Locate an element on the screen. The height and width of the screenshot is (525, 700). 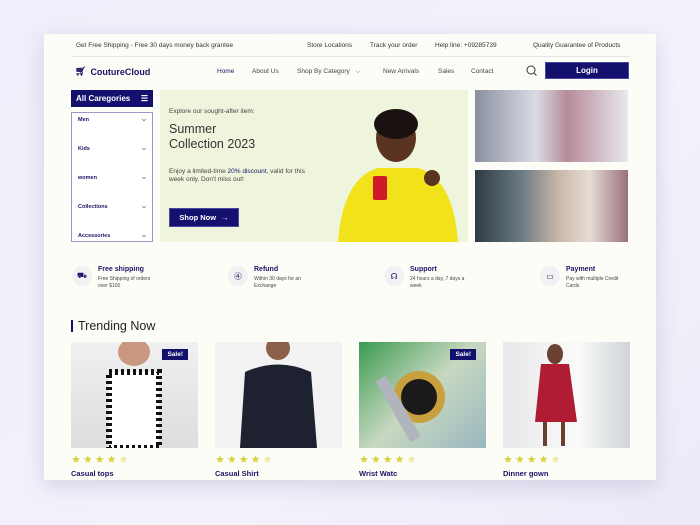
login-button: Login is located at coordinates (587, 70).